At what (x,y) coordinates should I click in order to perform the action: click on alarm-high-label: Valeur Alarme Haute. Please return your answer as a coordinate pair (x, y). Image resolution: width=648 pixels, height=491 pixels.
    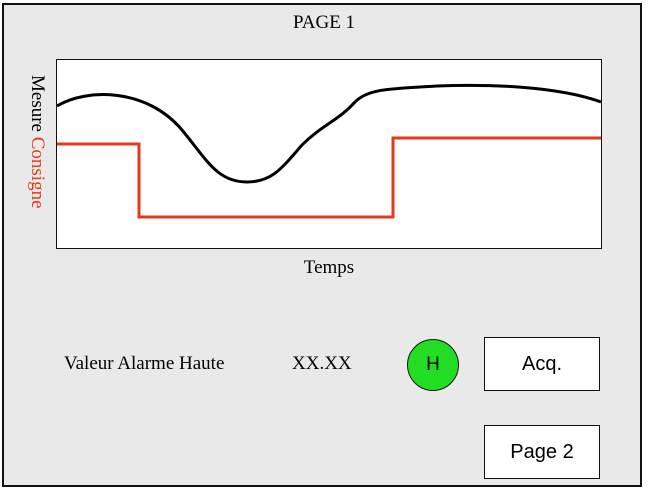
    Looking at the image, I should click on (144, 363).